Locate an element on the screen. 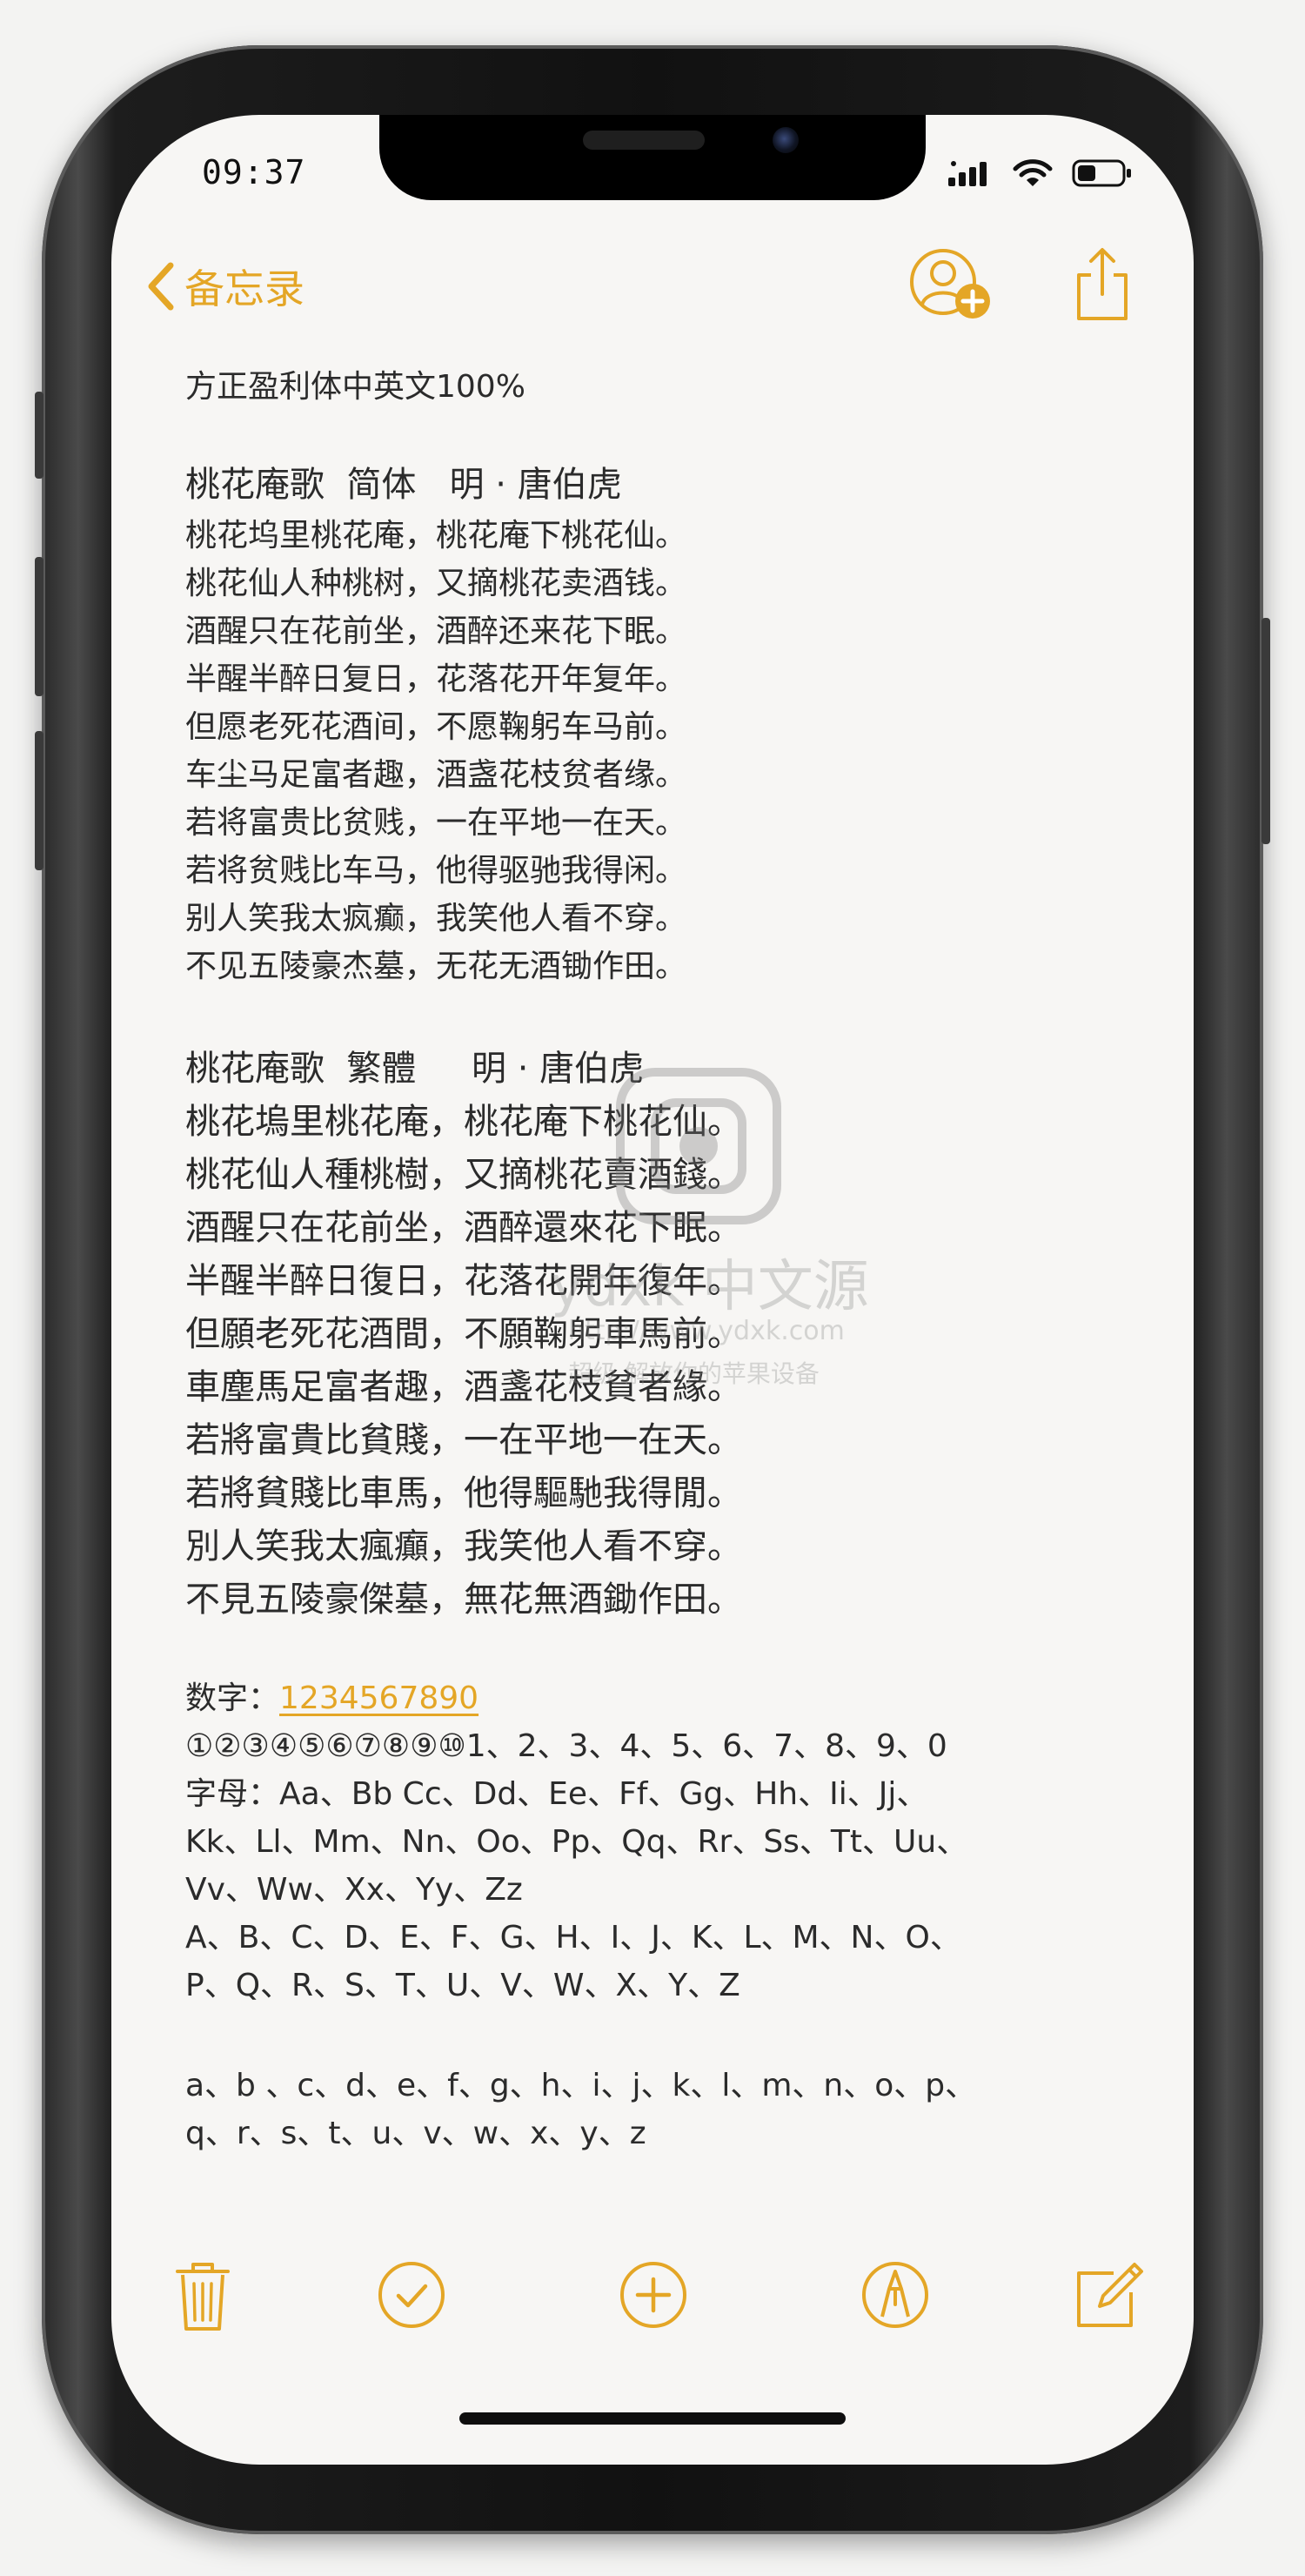 The image size is (1305, 2576). wifi-icon is located at coordinates (1033, 172).